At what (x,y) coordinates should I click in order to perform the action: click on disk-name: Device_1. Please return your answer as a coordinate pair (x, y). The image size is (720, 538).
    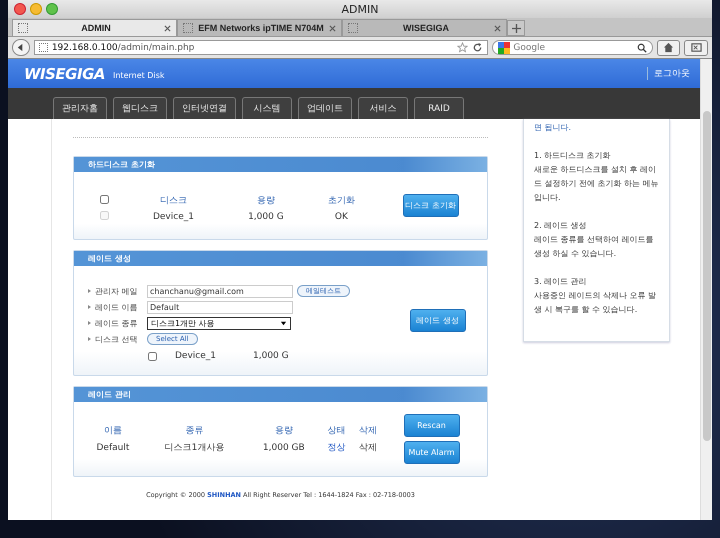
    Looking at the image, I should click on (196, 356).